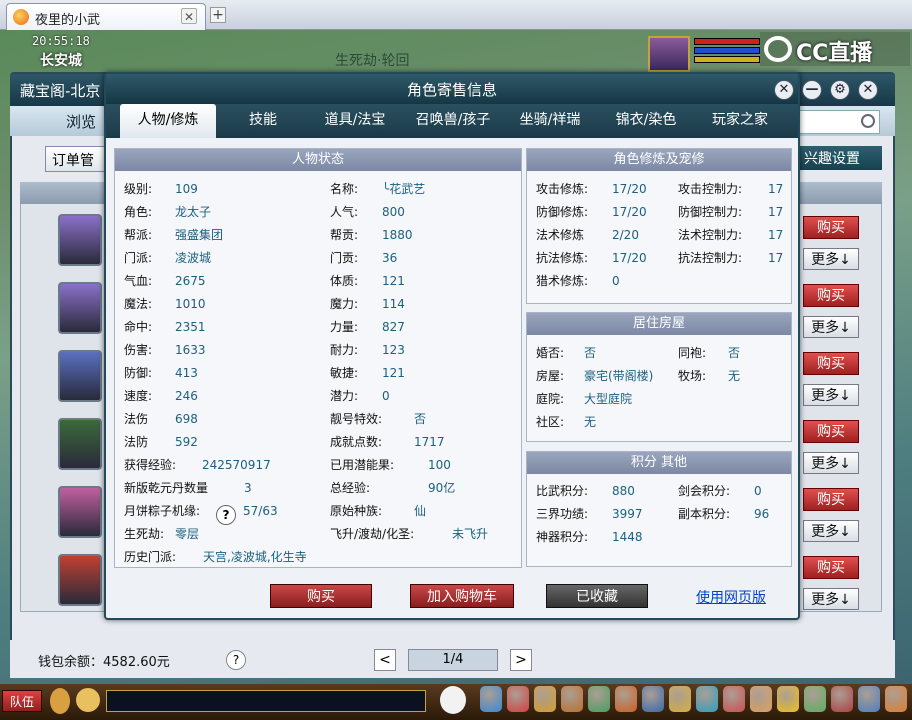  What do you see at coordinates (81, 121) in the screenshot?
I see `browse-tab: 浏览` at bounding box center [81, 121].